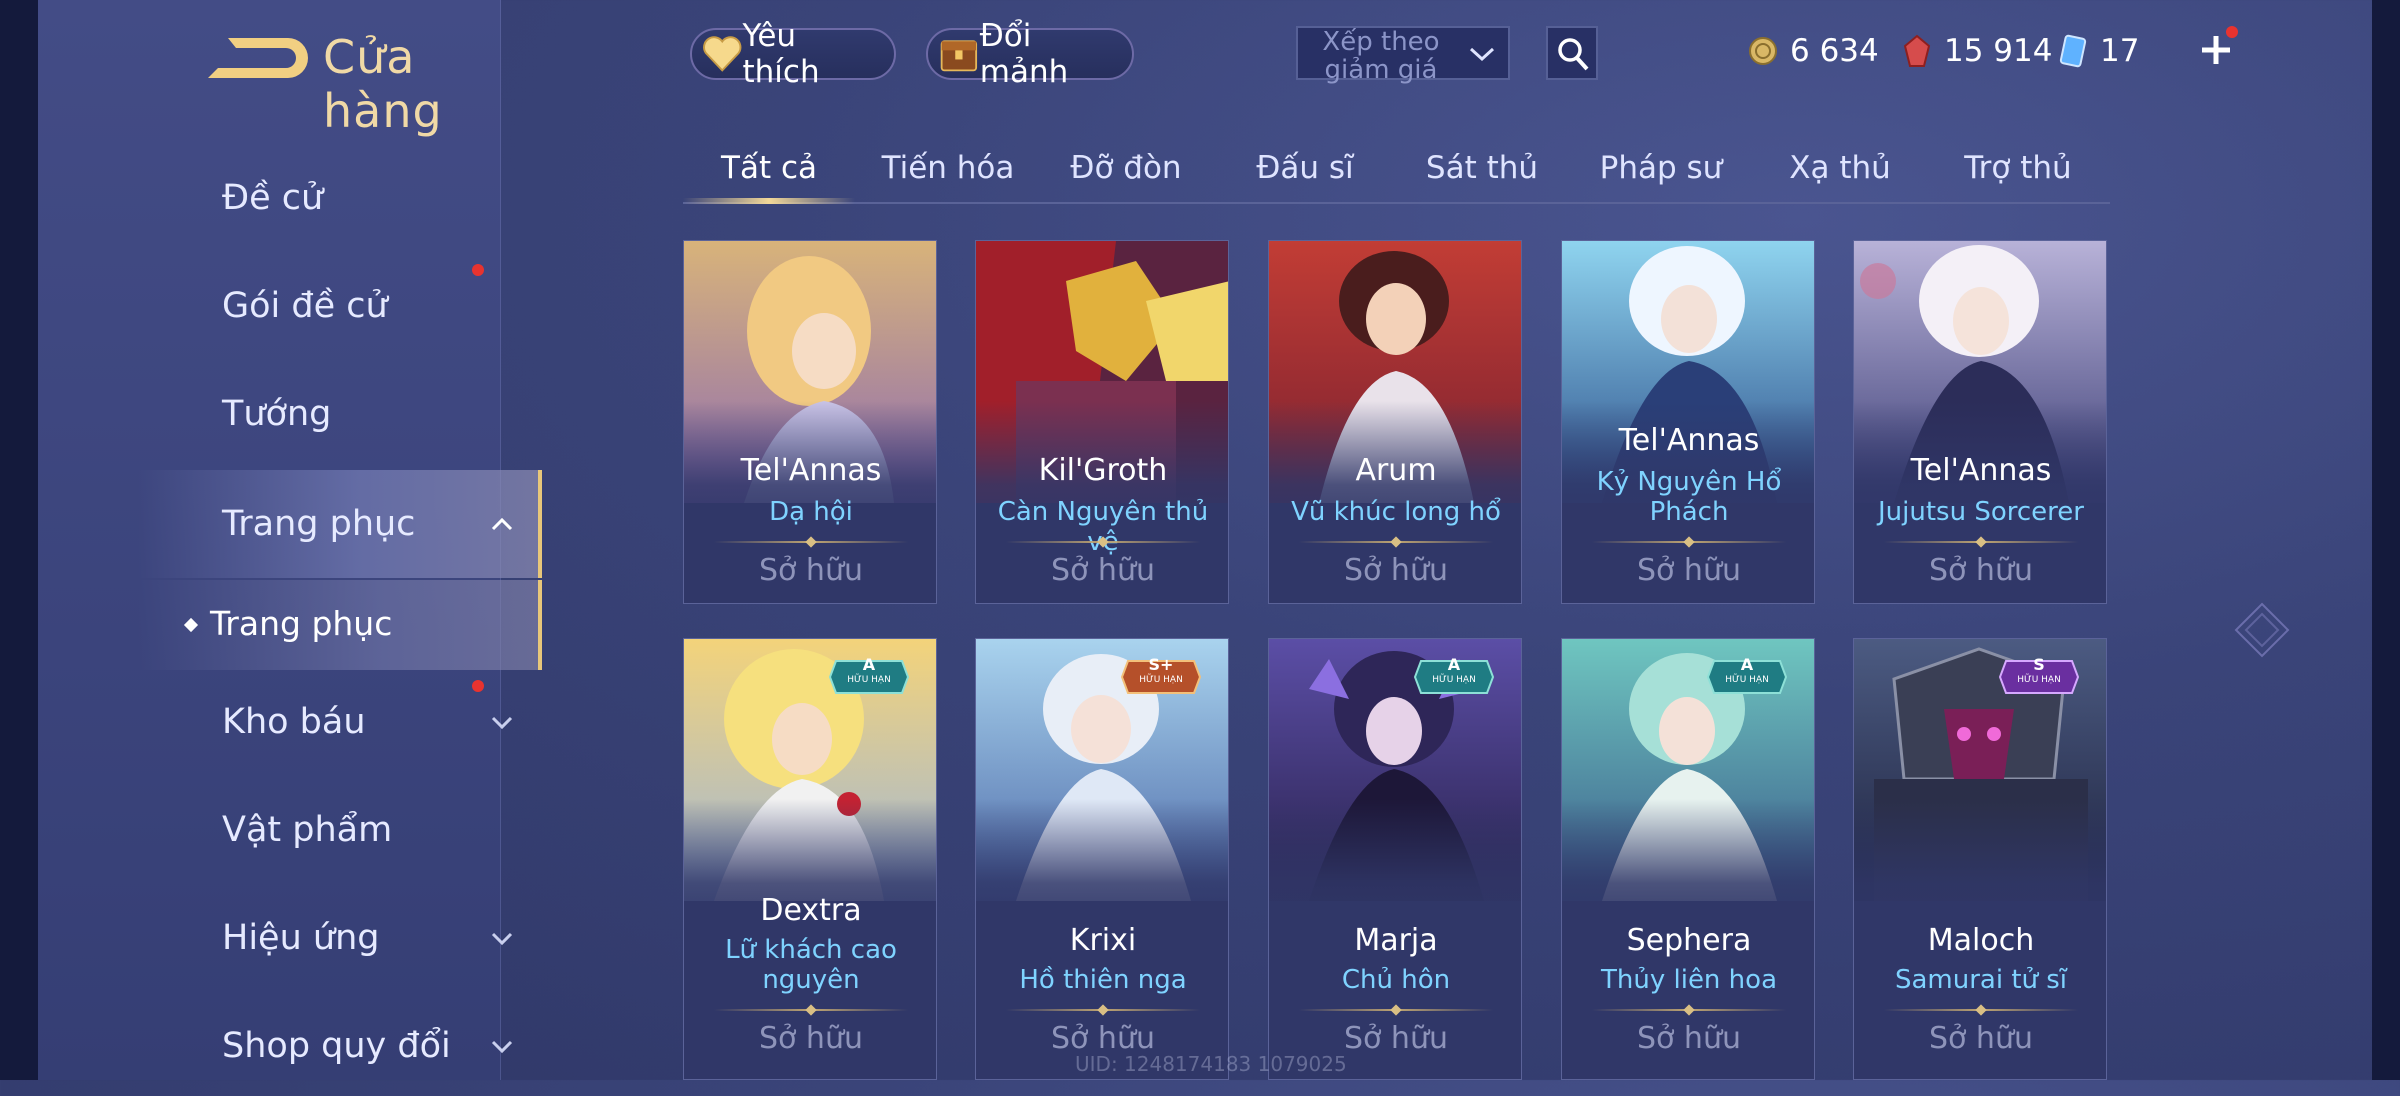 This screenshot has width=2400, height=1096. Describe the element at coordinates (1917, 50) in the screenshot. I see `ruby-voucher-icon` at that location.